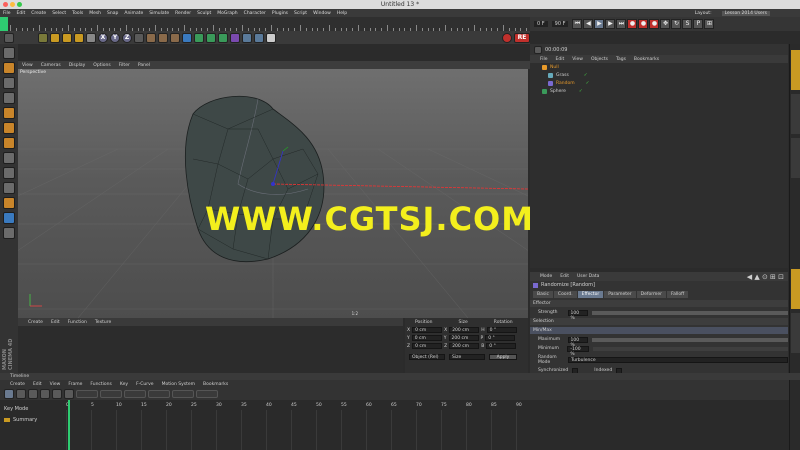  What do you see at coordinates (111, 394) in the screenshot?
I see `interp-linear-button` at bounding box center [111, 394].